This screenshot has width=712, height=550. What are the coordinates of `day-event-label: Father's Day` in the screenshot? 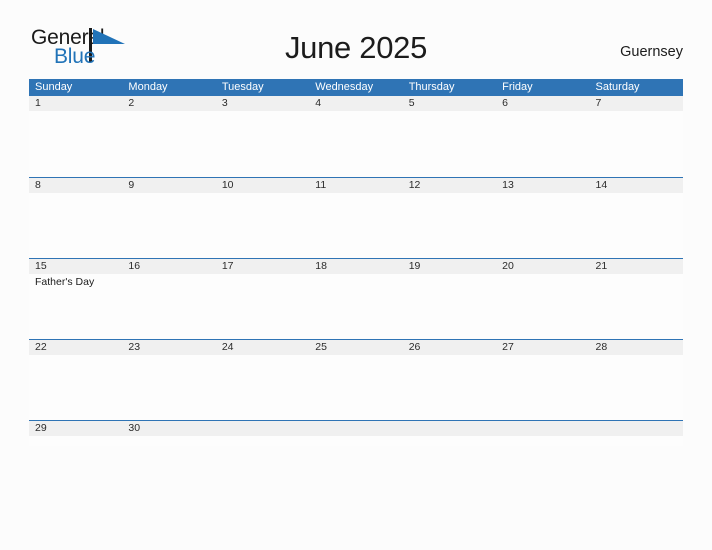 It's located at (65, 282).